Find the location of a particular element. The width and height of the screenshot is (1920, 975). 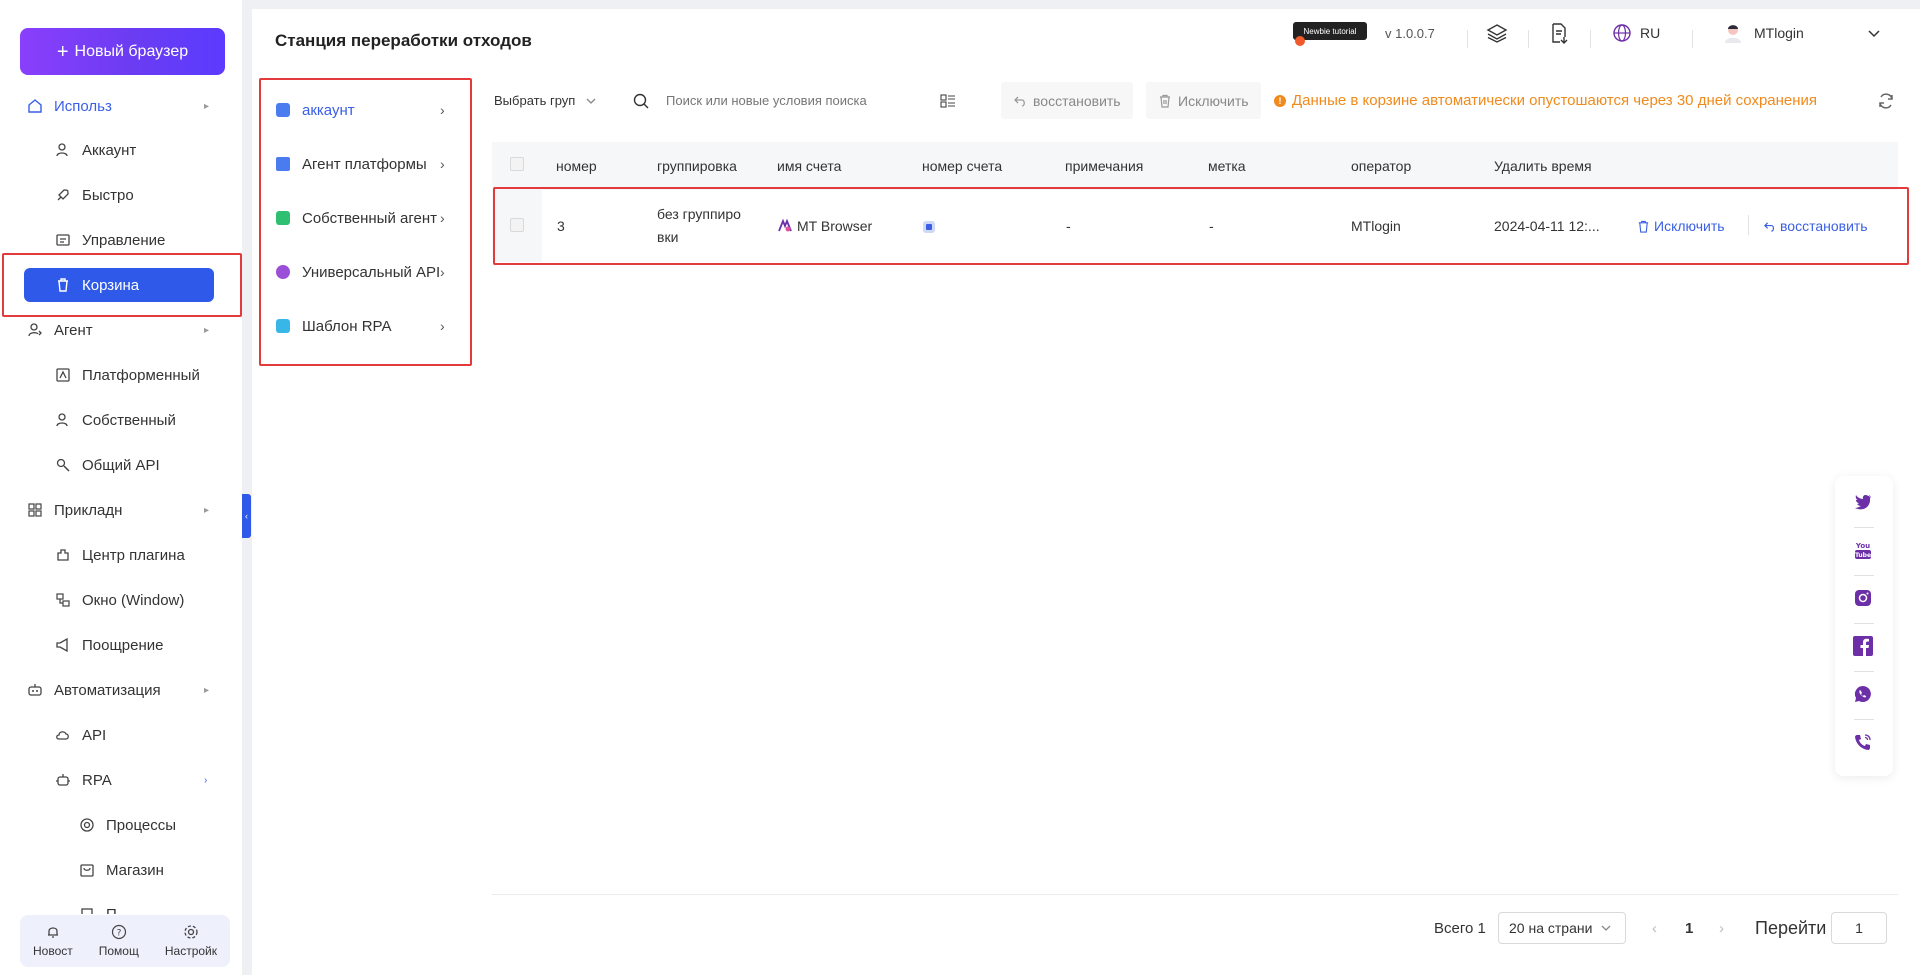

select-all-checkbox is located at coordinates (517, 164).